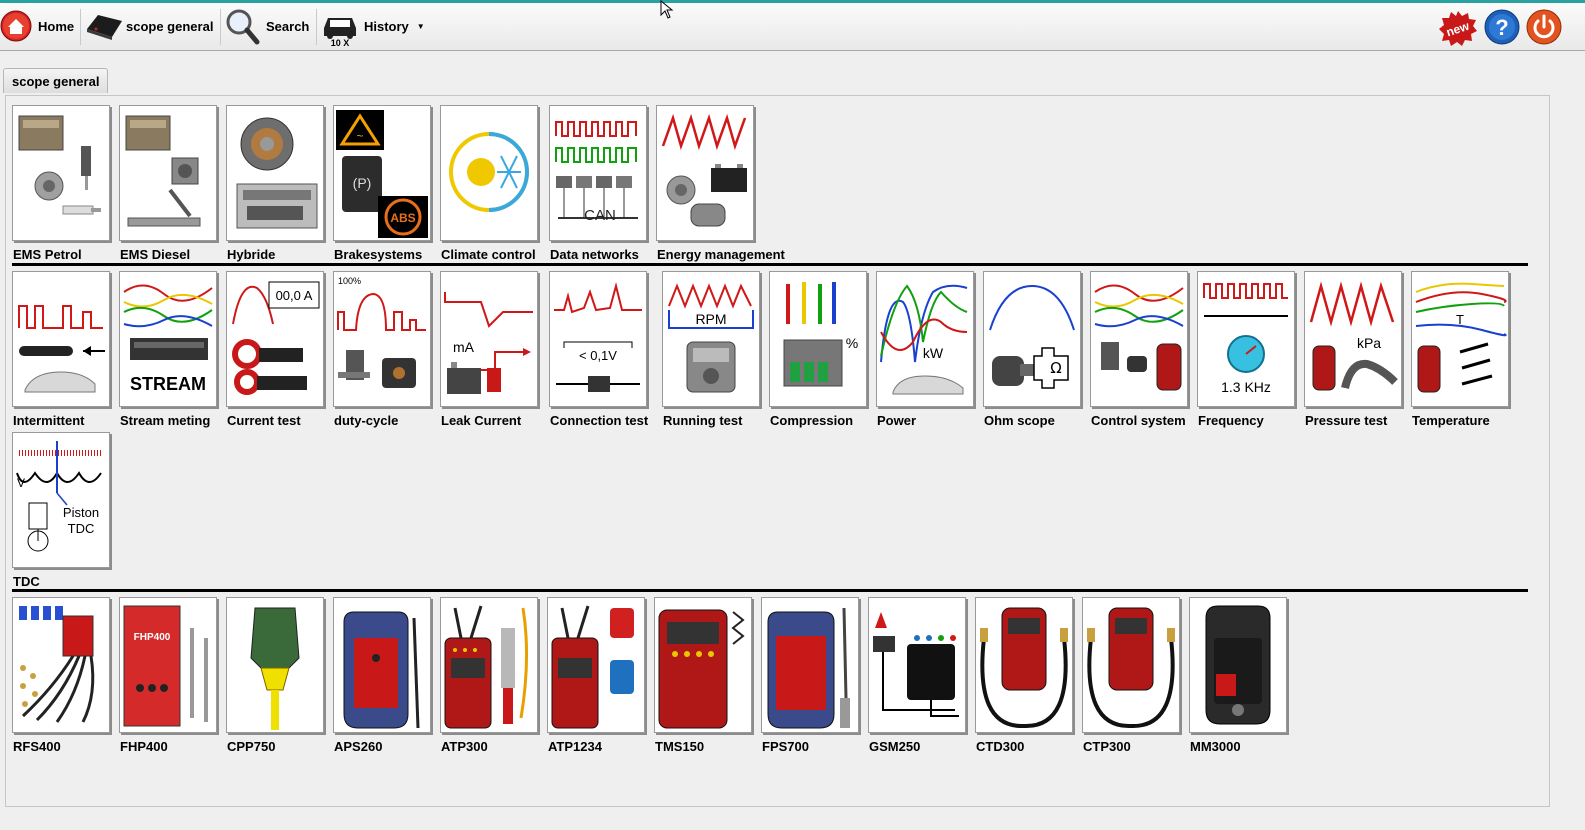  I want to click on home-button: Home, so click(38, 26).